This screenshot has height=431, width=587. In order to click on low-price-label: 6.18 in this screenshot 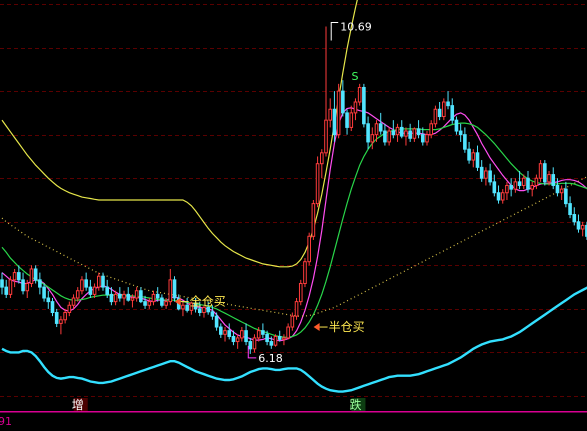, I will do `click(270, 358)`.